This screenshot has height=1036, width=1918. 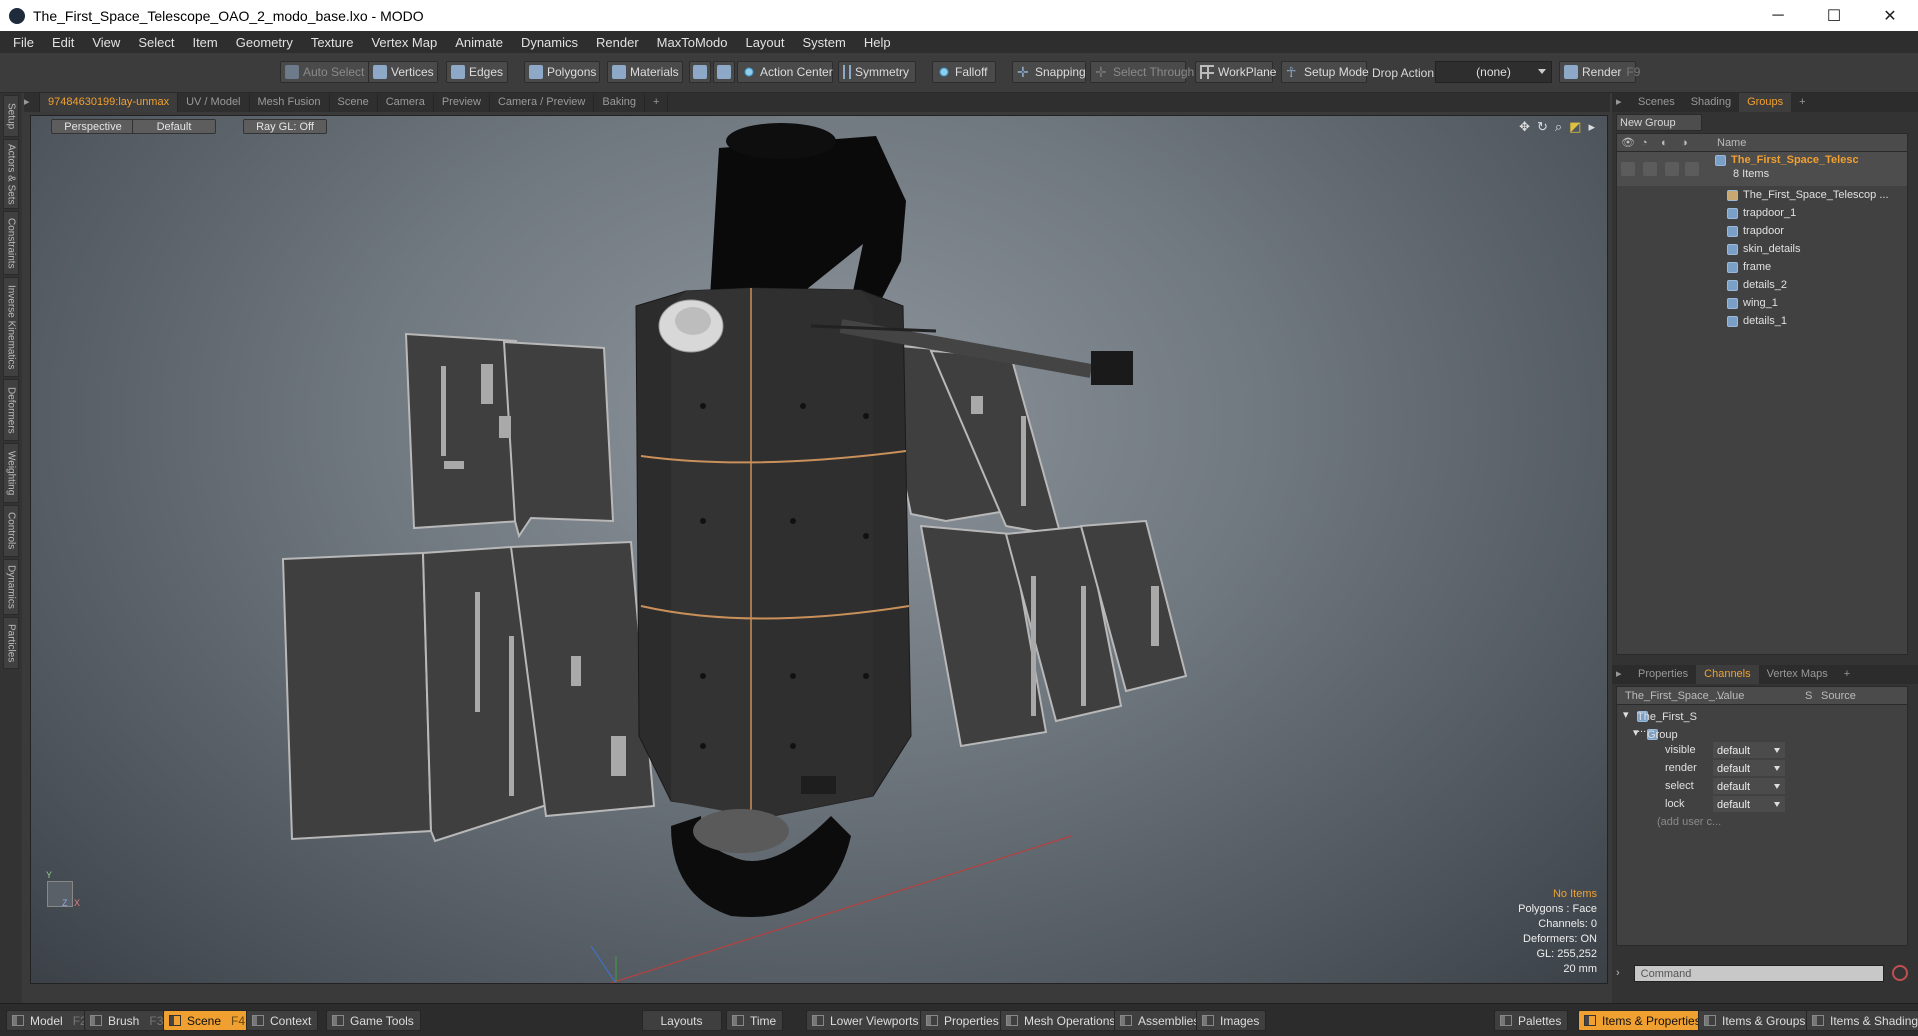 I want to click on tab-shading: Shading, so click(x=1711, y=102).